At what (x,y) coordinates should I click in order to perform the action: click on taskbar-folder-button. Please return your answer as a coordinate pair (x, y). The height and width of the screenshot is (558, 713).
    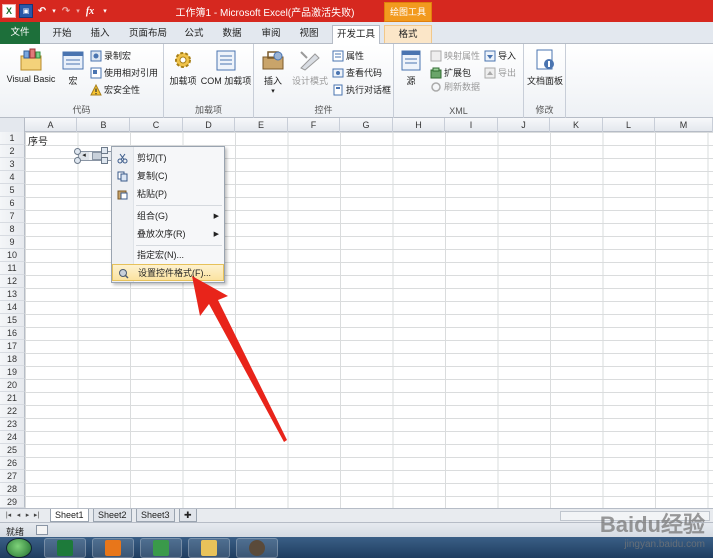
    Looking at the image, I should click on (209, 548).